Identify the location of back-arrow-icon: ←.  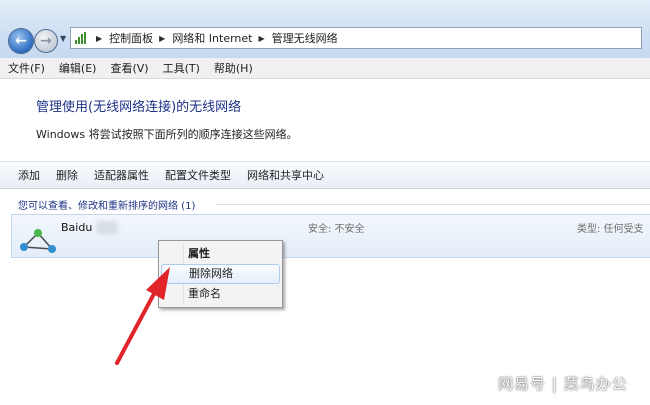
(21, 41).